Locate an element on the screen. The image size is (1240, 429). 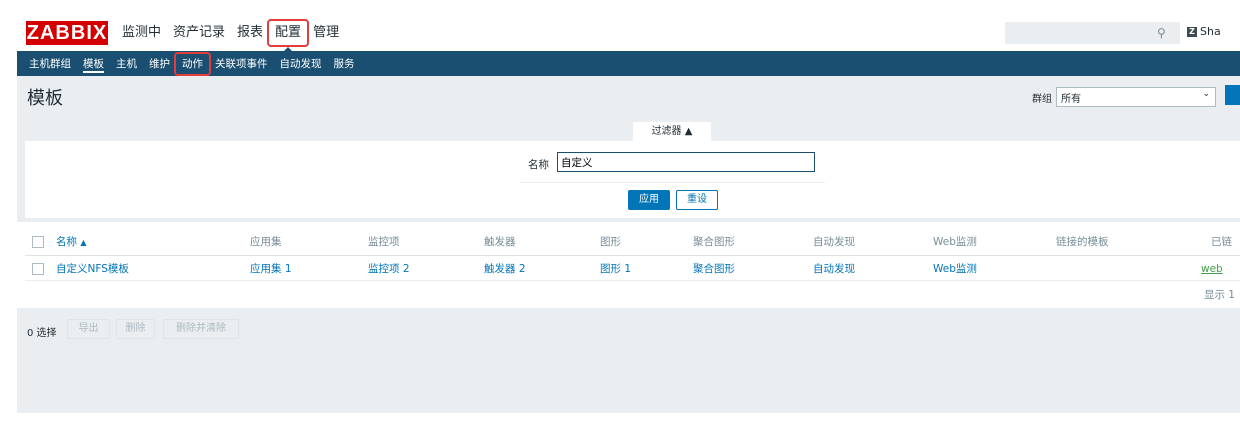
create-template-button is located at coordinates (1232, 95).